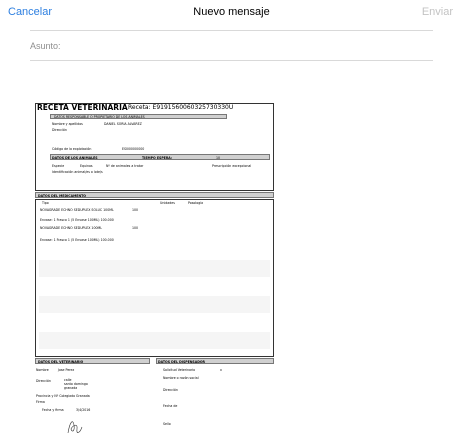  I want to click on disp-address-label: Dirección, so click(170, 390).